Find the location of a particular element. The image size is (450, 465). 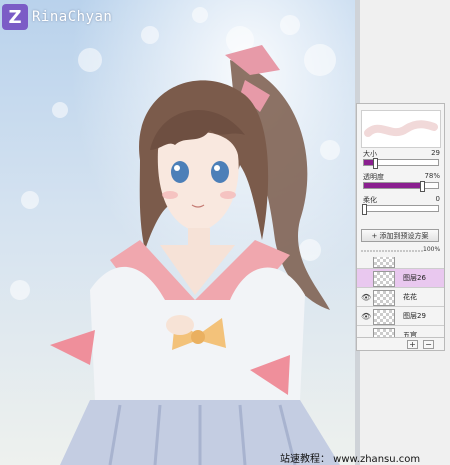

layer-list: 图层26 👁 花花 👁 图层29 五官 is located at coordinates (400, 297).